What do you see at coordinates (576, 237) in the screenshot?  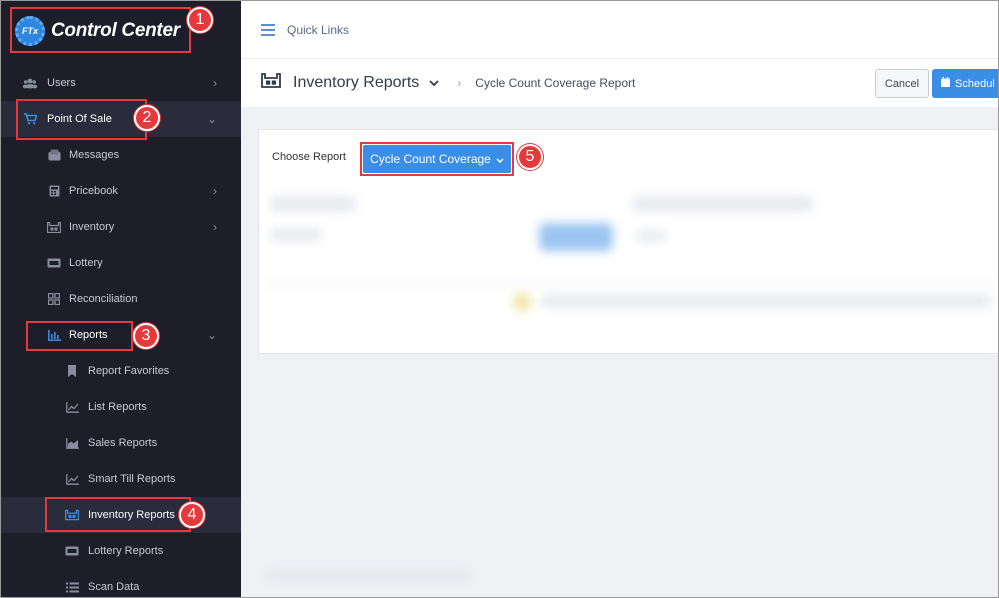 I see `blurred-button` at bounding box center [576, 237].